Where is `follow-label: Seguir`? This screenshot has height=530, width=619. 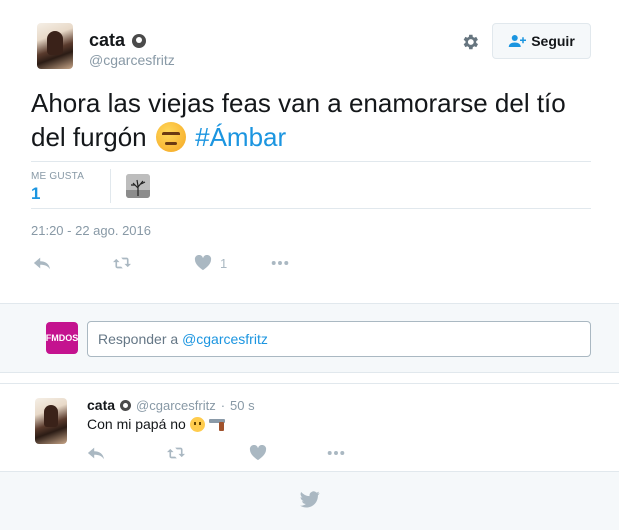 follow-label: Seguir is located at coordinates (553, 41).